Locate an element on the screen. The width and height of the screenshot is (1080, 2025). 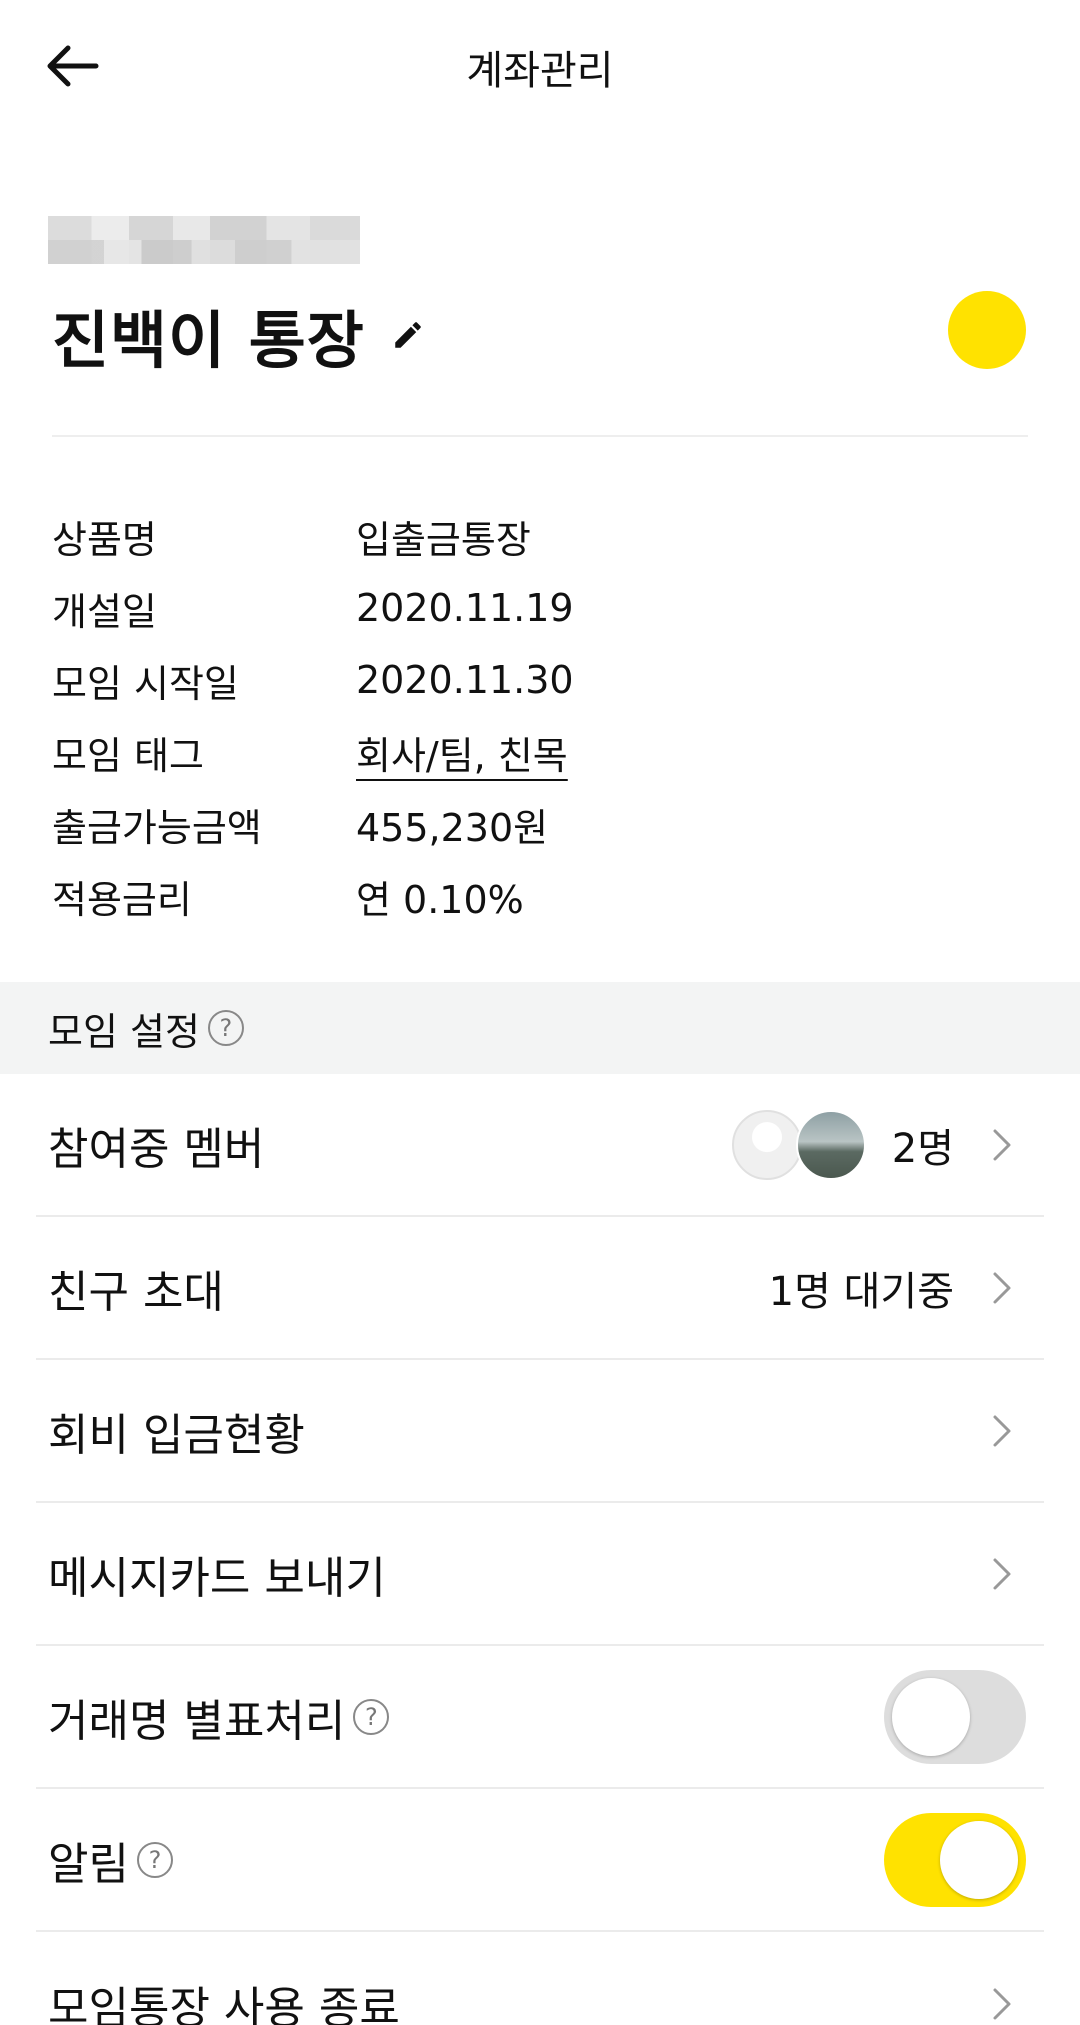
menu-item-dues: 회비 입금현황 is located at coordinates (540, 1431).